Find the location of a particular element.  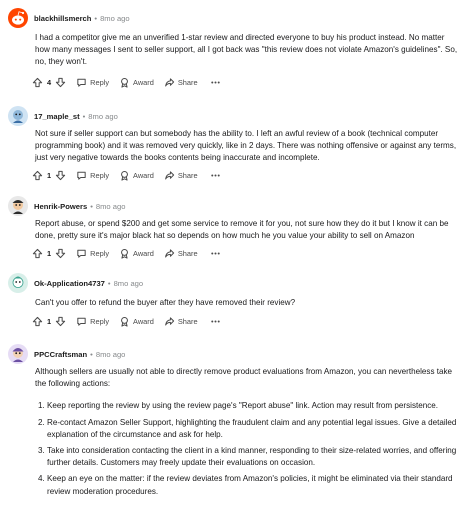

comment-header: Ok-Application4737 • 8mo ago is located at coordinates (75, 283).